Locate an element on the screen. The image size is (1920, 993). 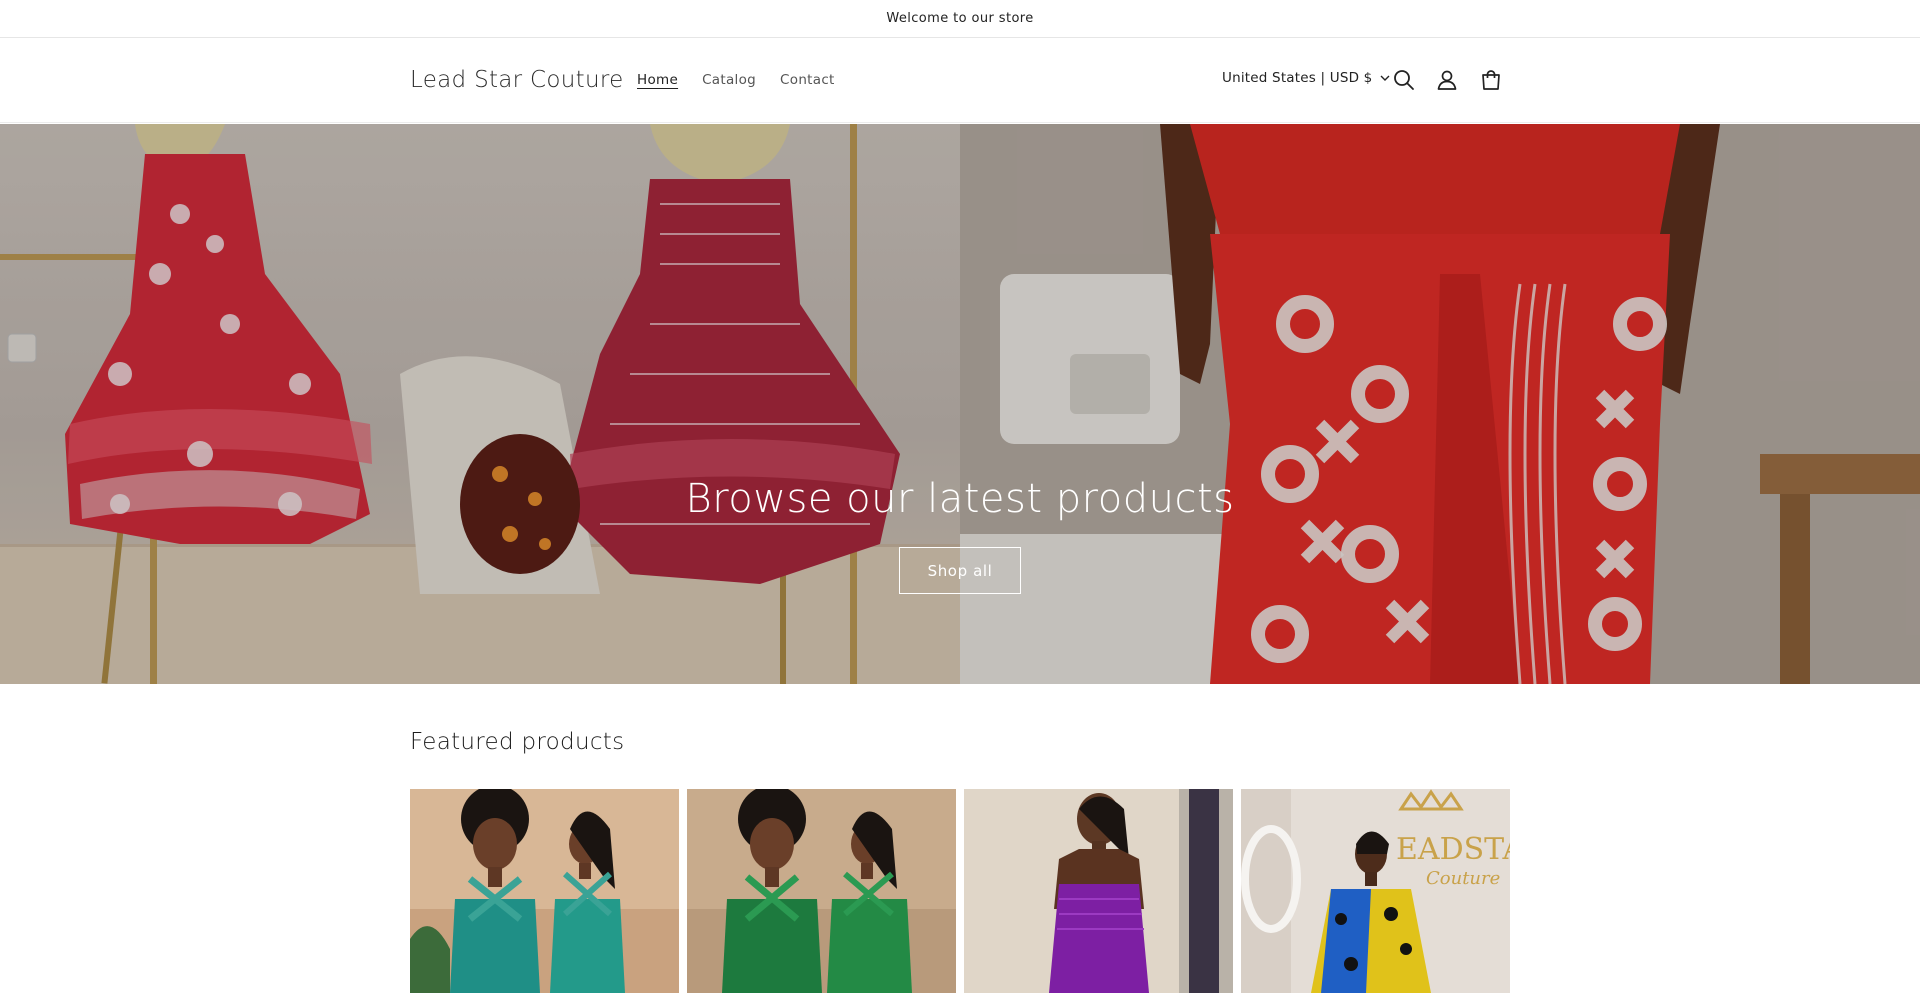
main-nav: Home Catalog Contact is located at coordinates (736, 80).